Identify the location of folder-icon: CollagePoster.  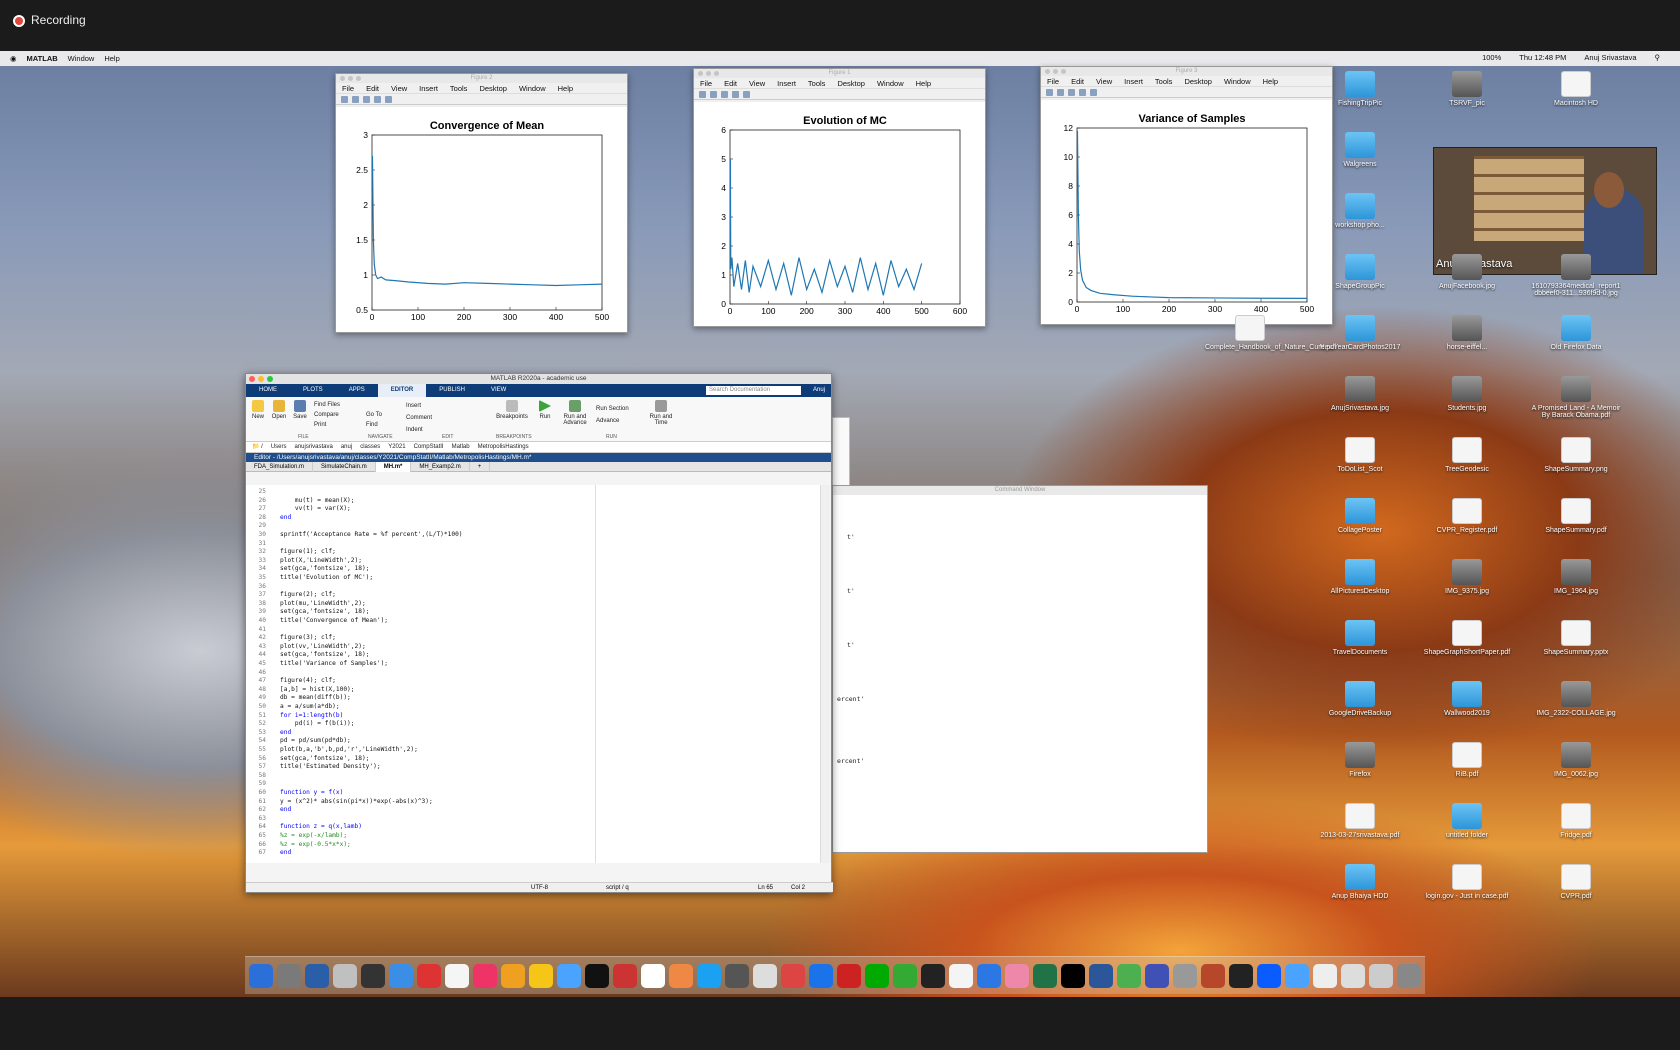
(1360, 516).